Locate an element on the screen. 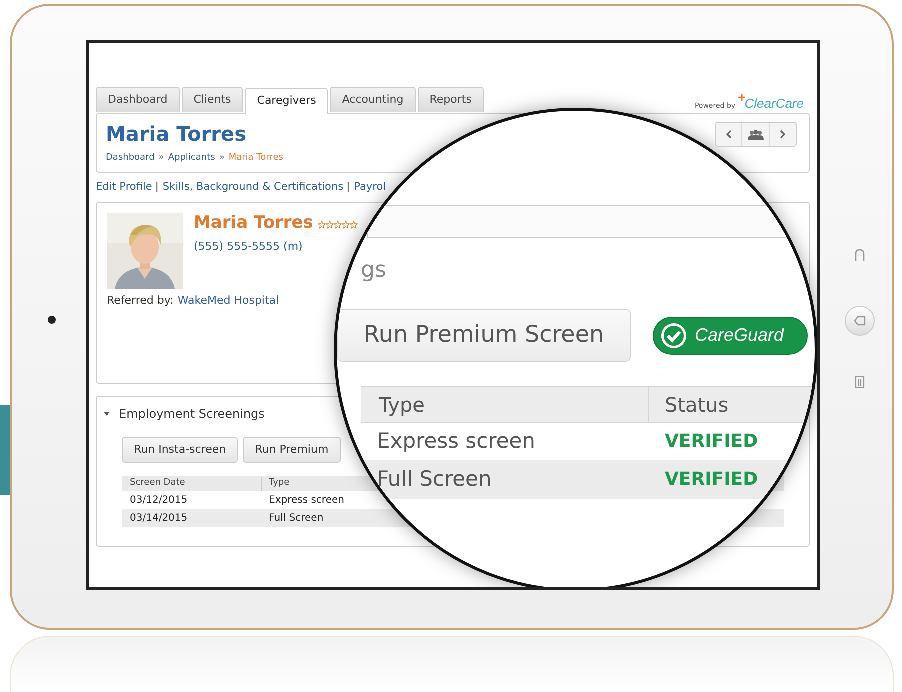 The image size is (902, 692). caret-icon is located at coordinates (107, 414).